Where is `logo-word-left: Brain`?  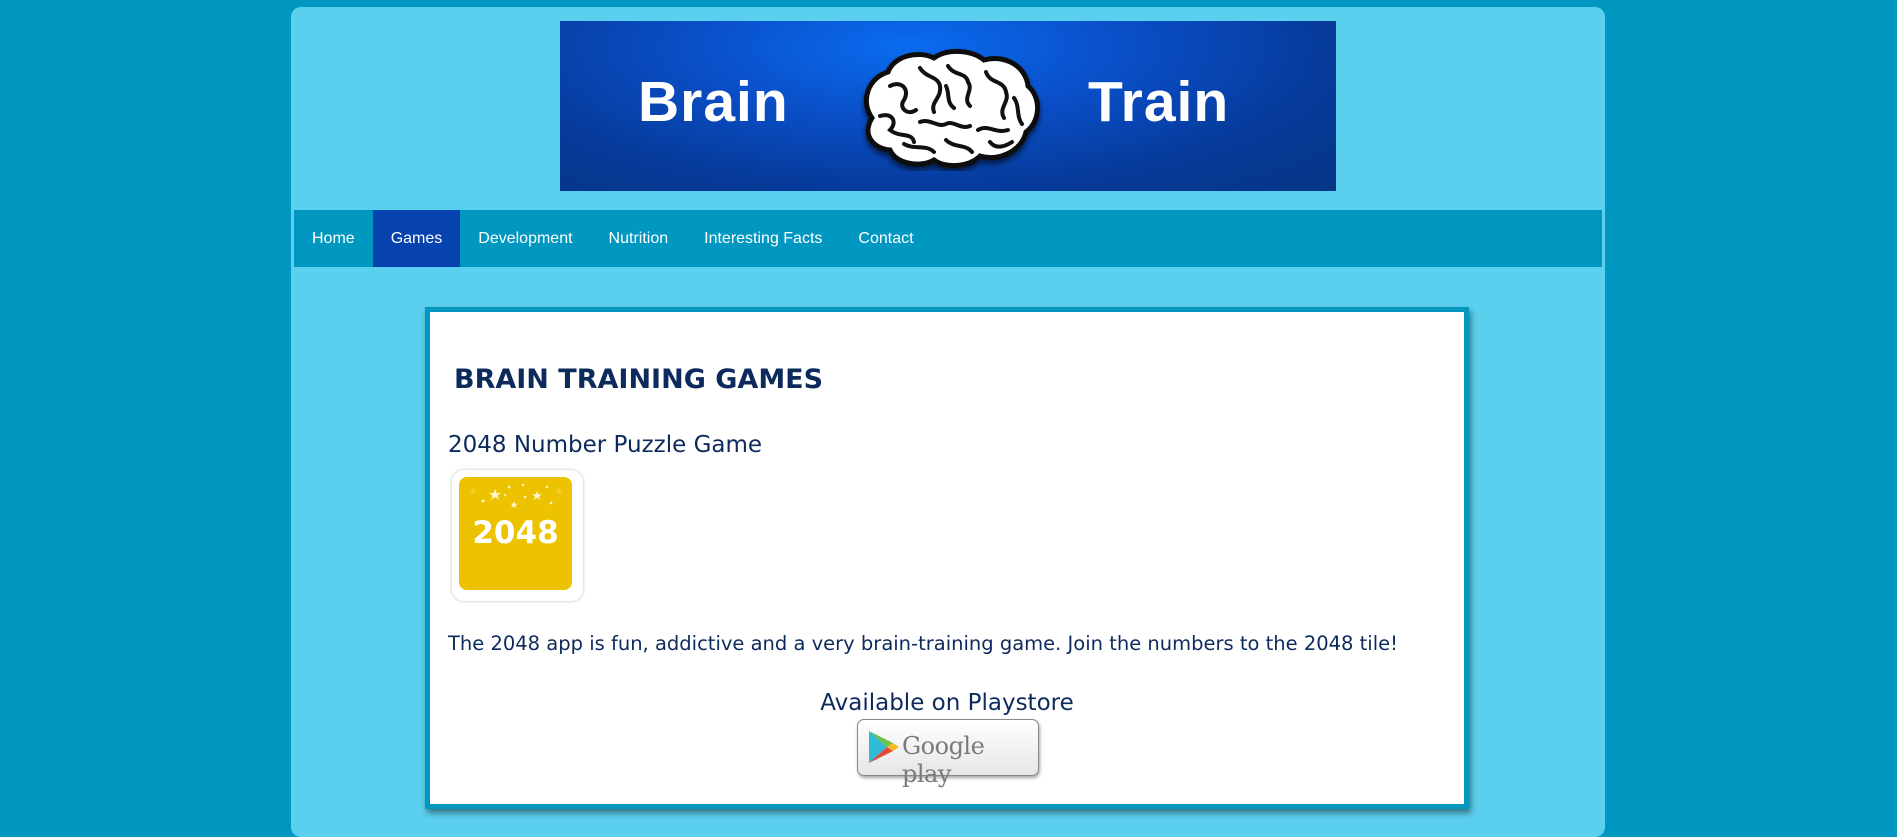 logo-word-left: Brain is located at coordinates (713, 102).